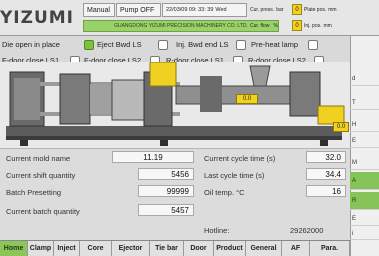  Describe the element at coordinates (217, 230) in the screenshot. I see `hotline-label: Hotline:` at that location.